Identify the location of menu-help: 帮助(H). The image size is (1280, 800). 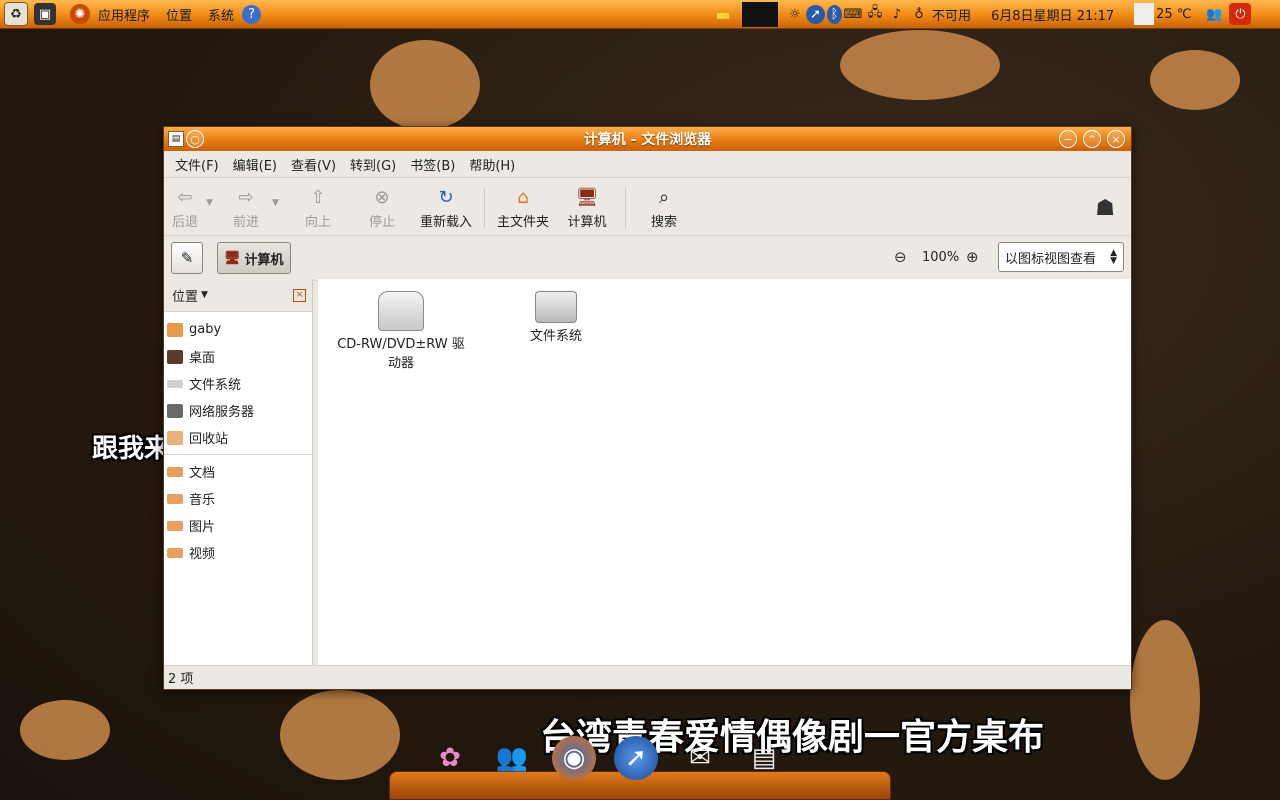
(492, 164).